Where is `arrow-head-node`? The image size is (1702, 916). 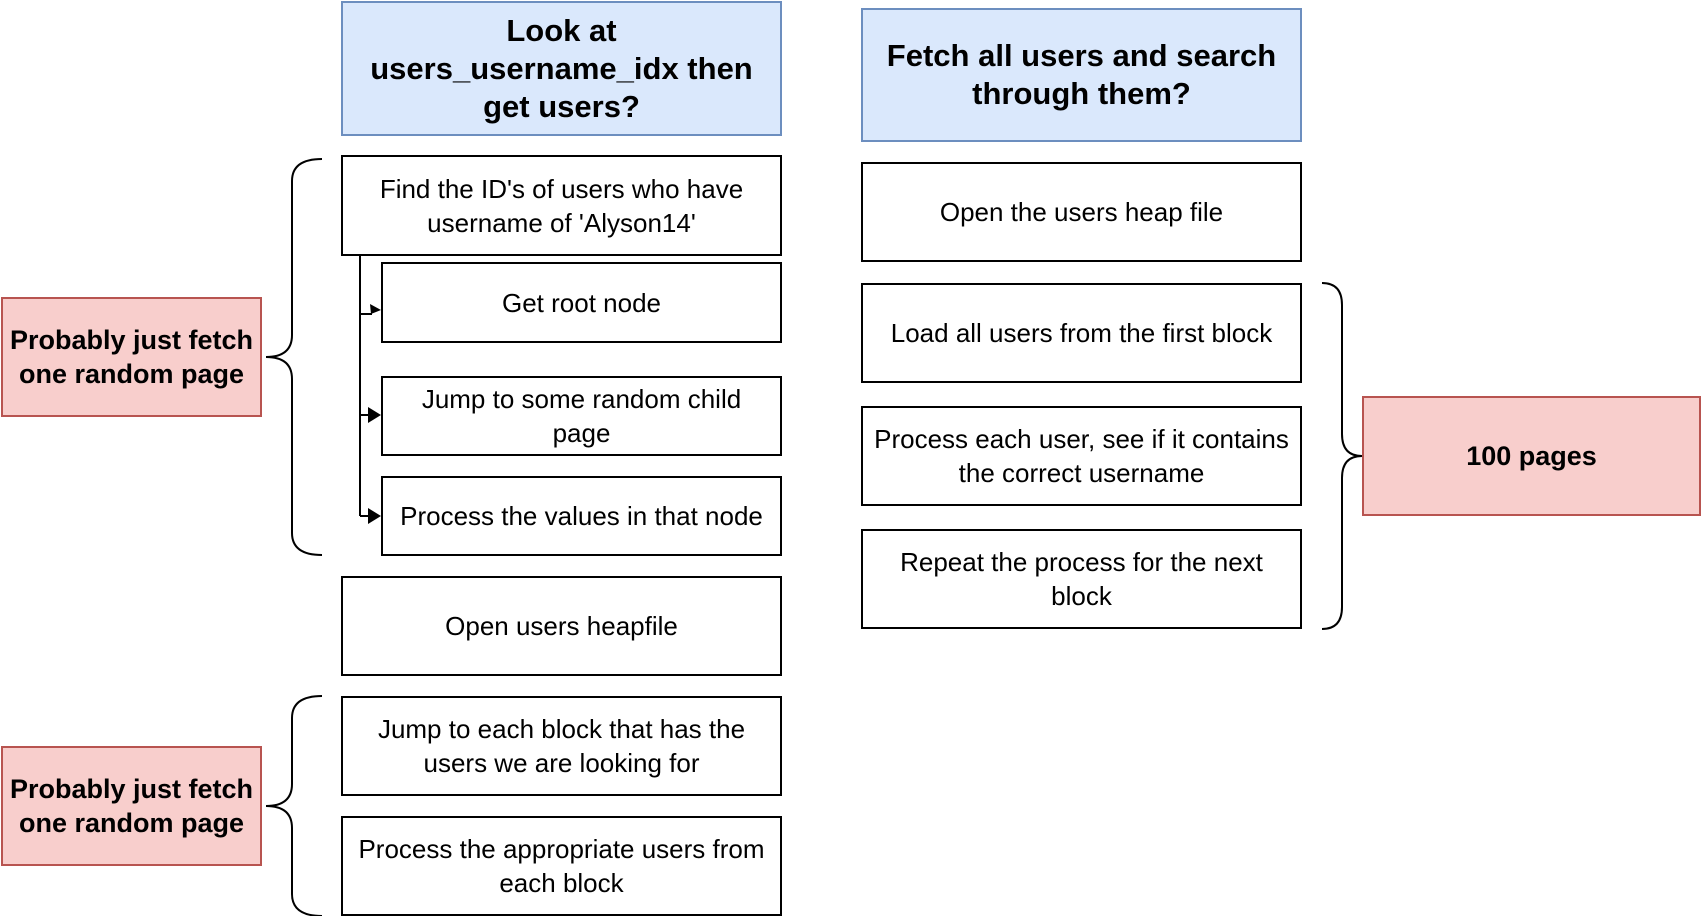
arrow-head-node is located at coordinates (374, 516).